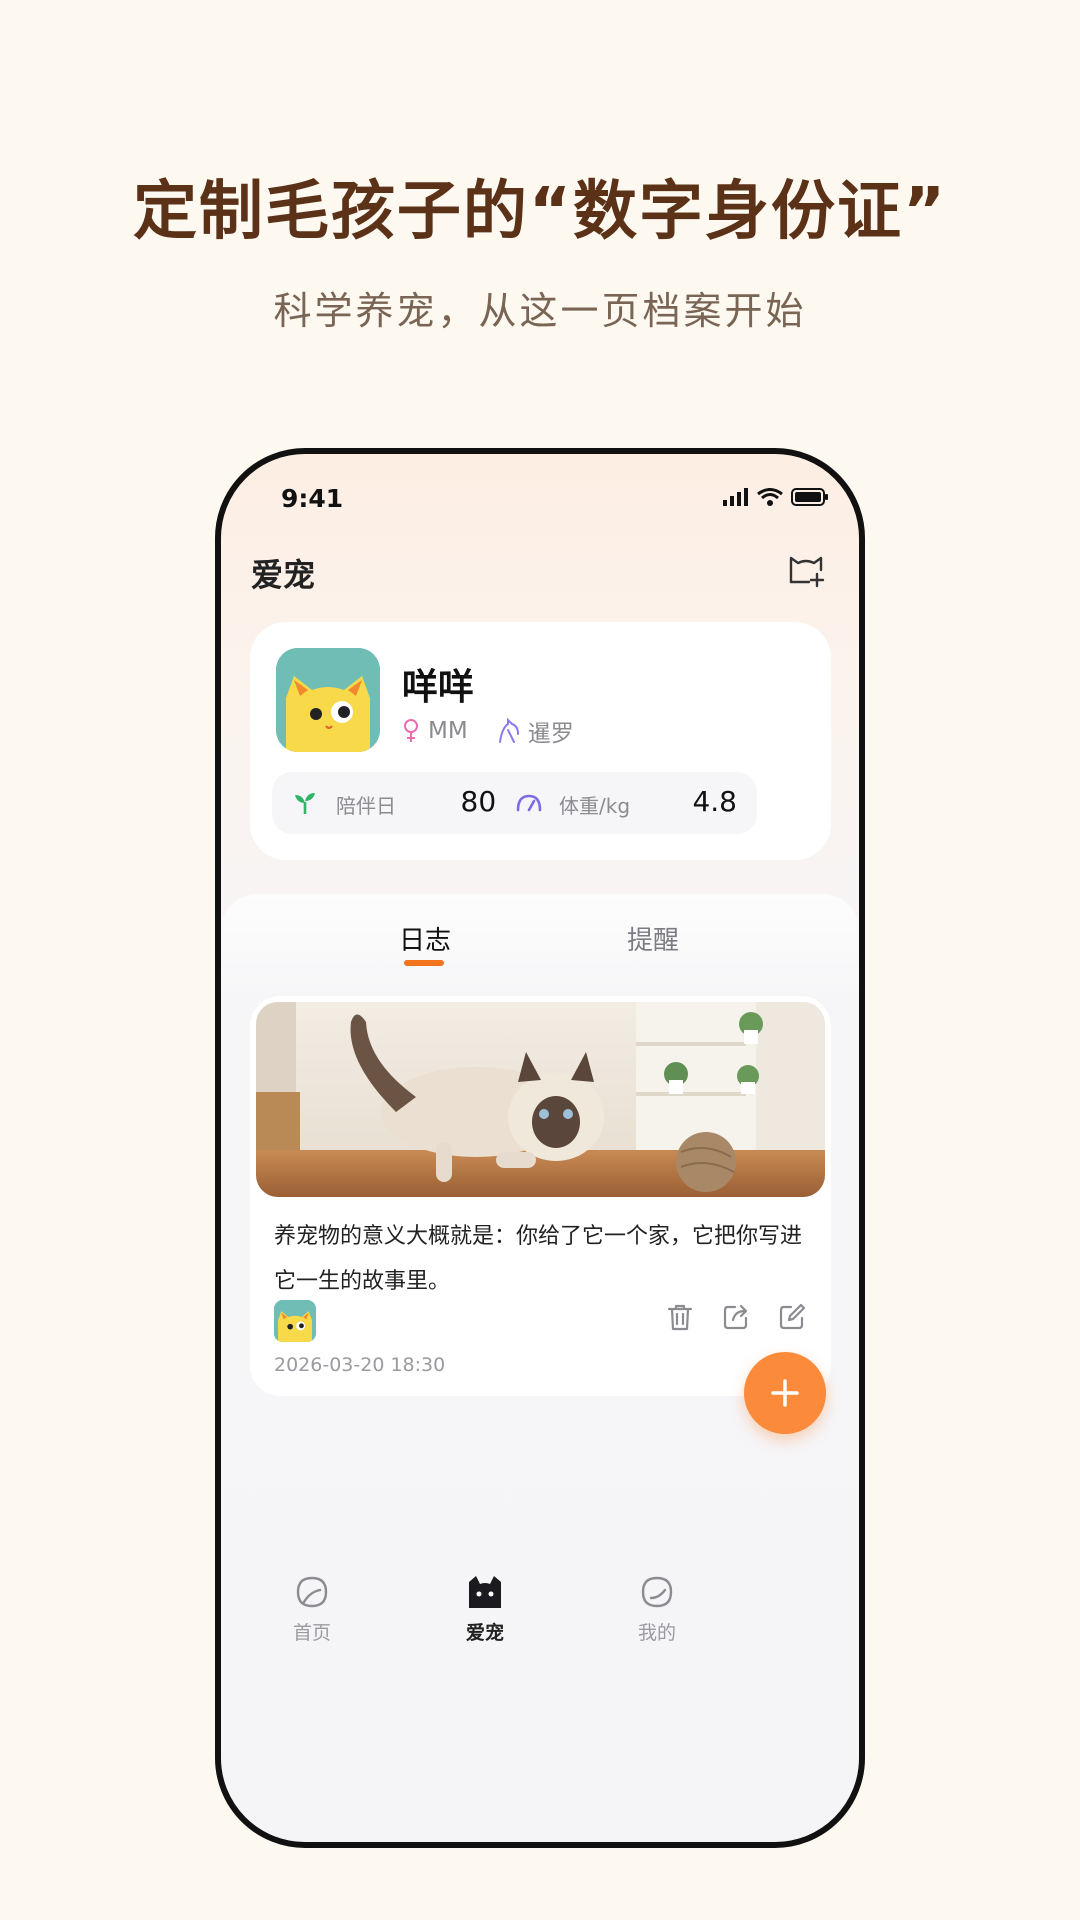  I want to click on pet-gender: MM, so click(448, 731).